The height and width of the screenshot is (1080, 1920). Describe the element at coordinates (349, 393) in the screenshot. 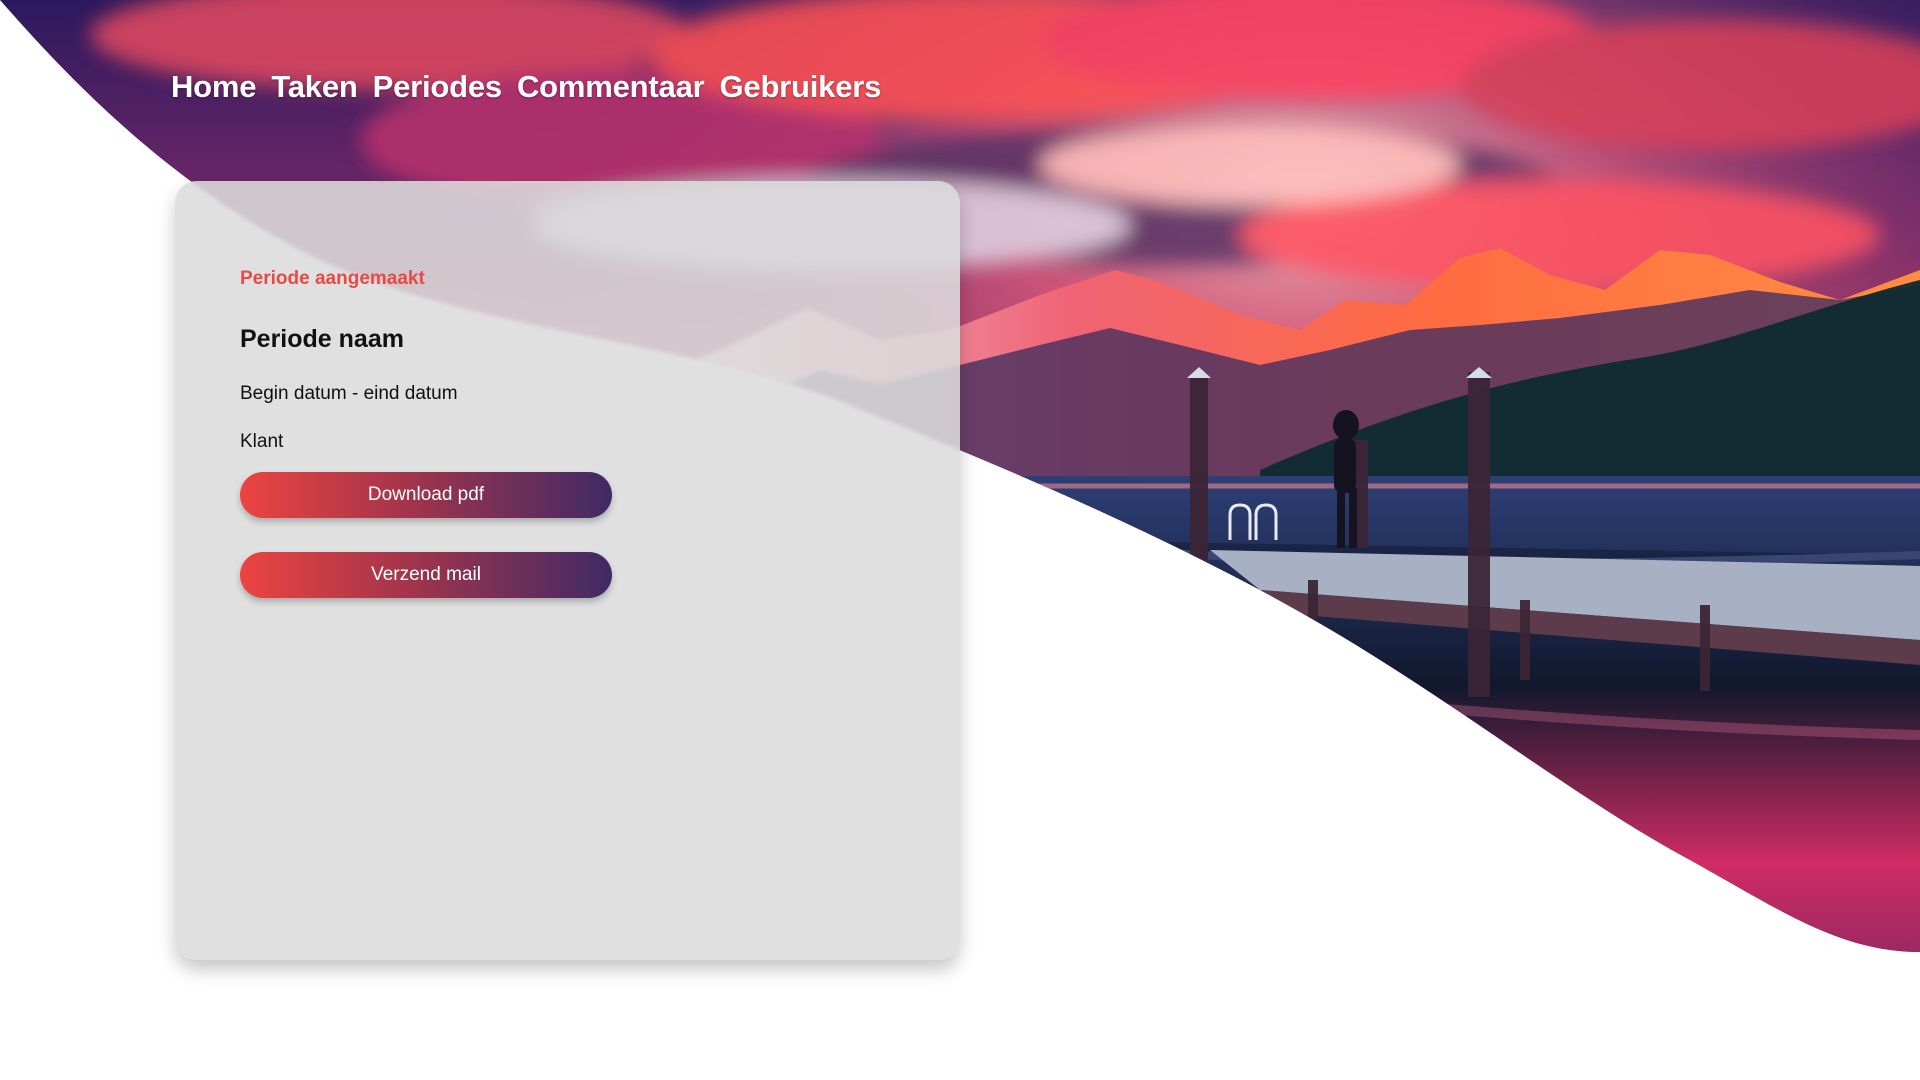

I see `period-date-range: Begin datum - eind datum` at that location.